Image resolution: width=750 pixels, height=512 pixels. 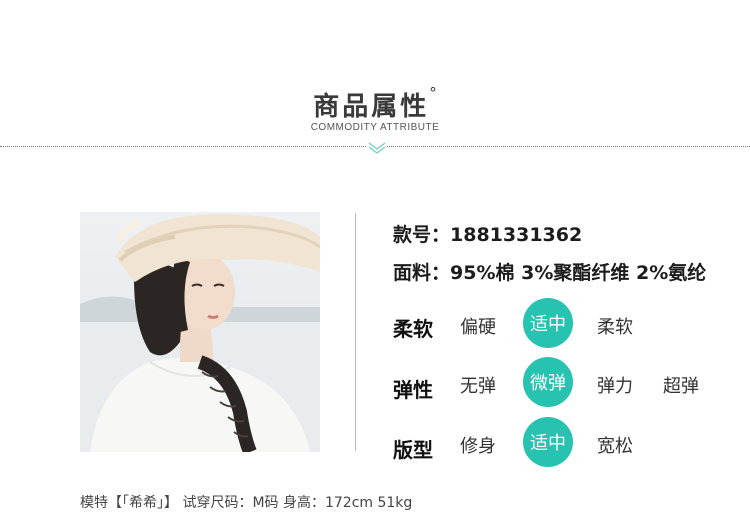 I want to click on softness-option-medium-selected: 适中, so click(x=548, y=323).